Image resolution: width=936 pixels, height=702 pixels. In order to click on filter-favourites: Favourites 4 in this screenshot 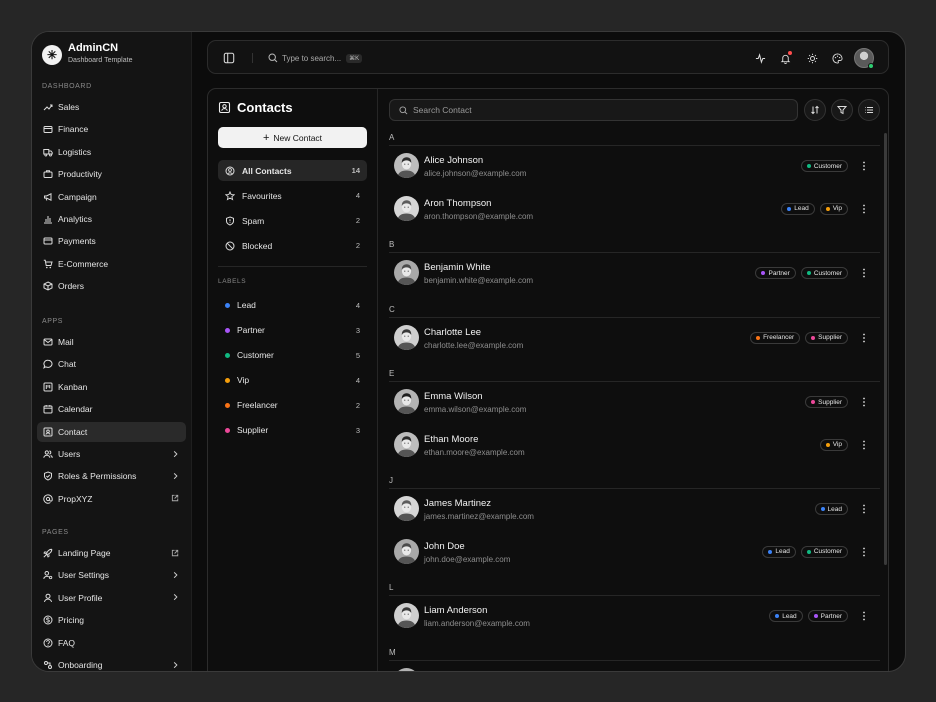, I will do `click(292, 195)`.